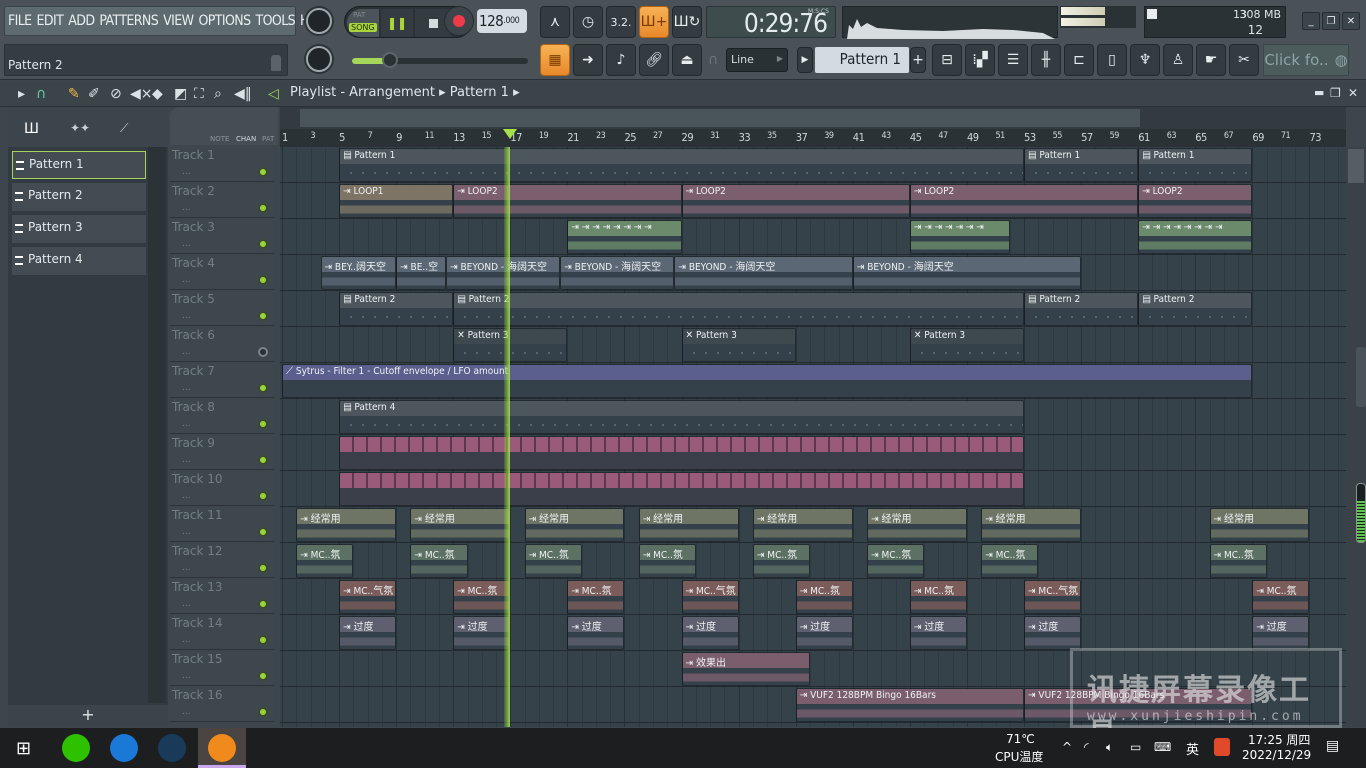 Image resolution: width=1366 pixels, height=768 pixels. What do you see at coordinates (81, 21) in the screenshot?
I see `menu-add: ADD` at bounding box center [81, 21].